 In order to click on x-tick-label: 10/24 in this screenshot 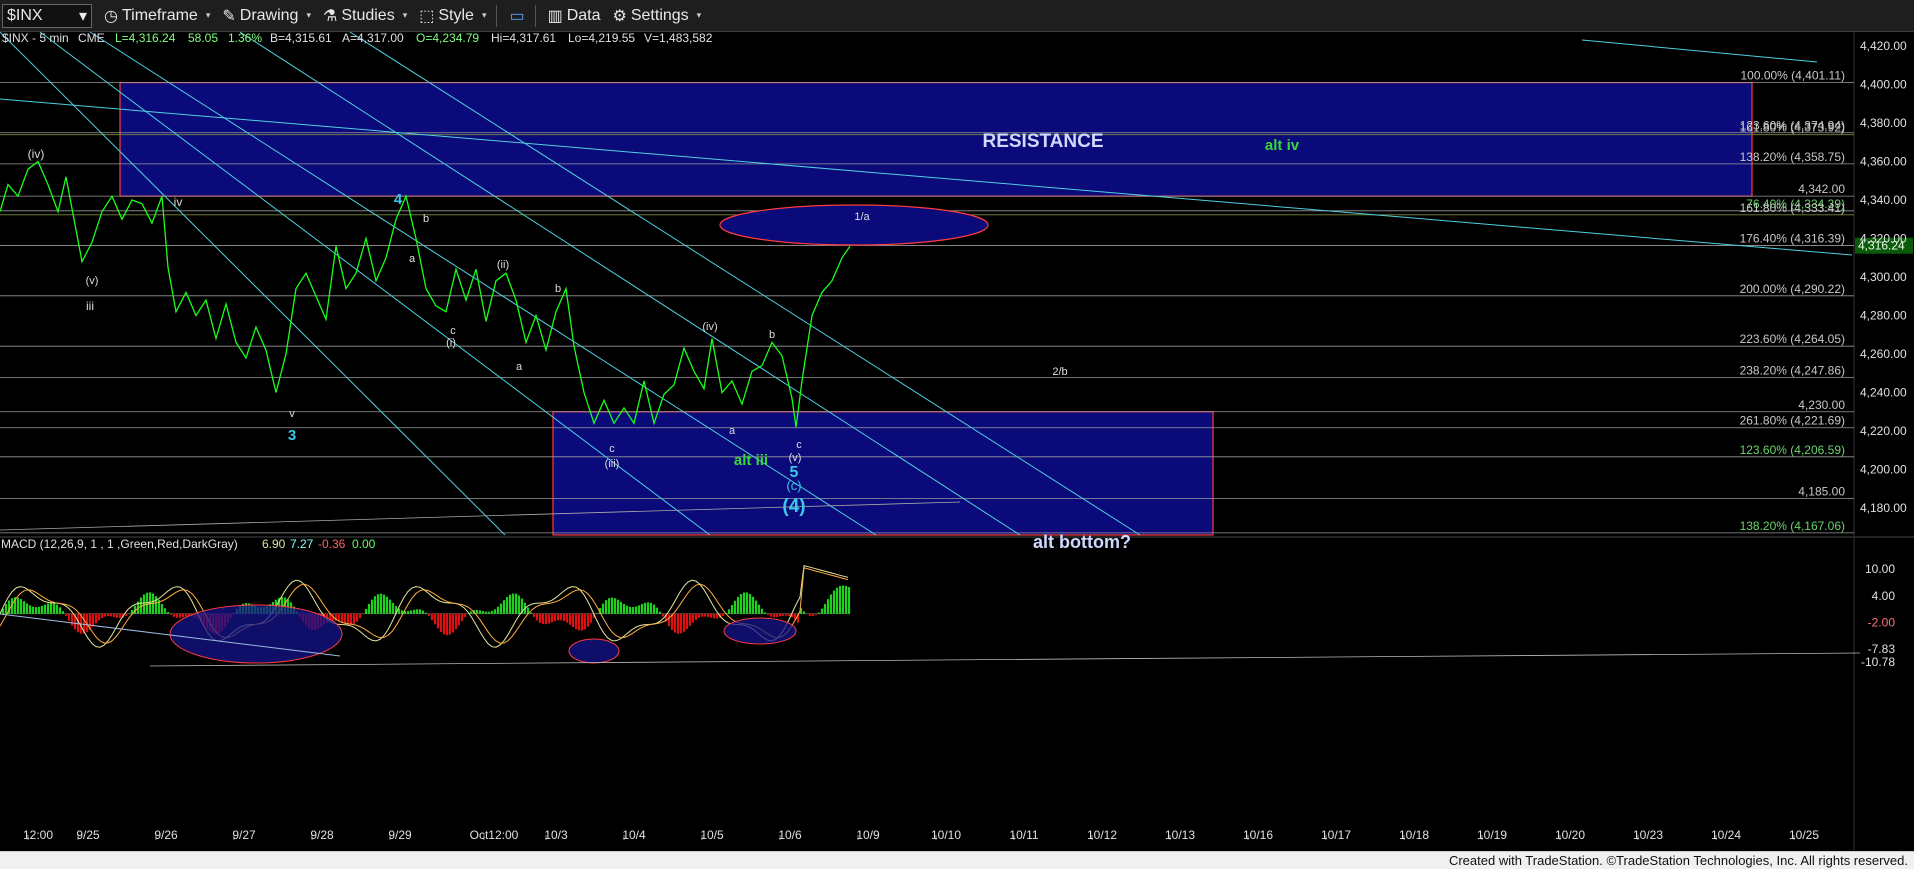, I will do `click(1726, 835)`.